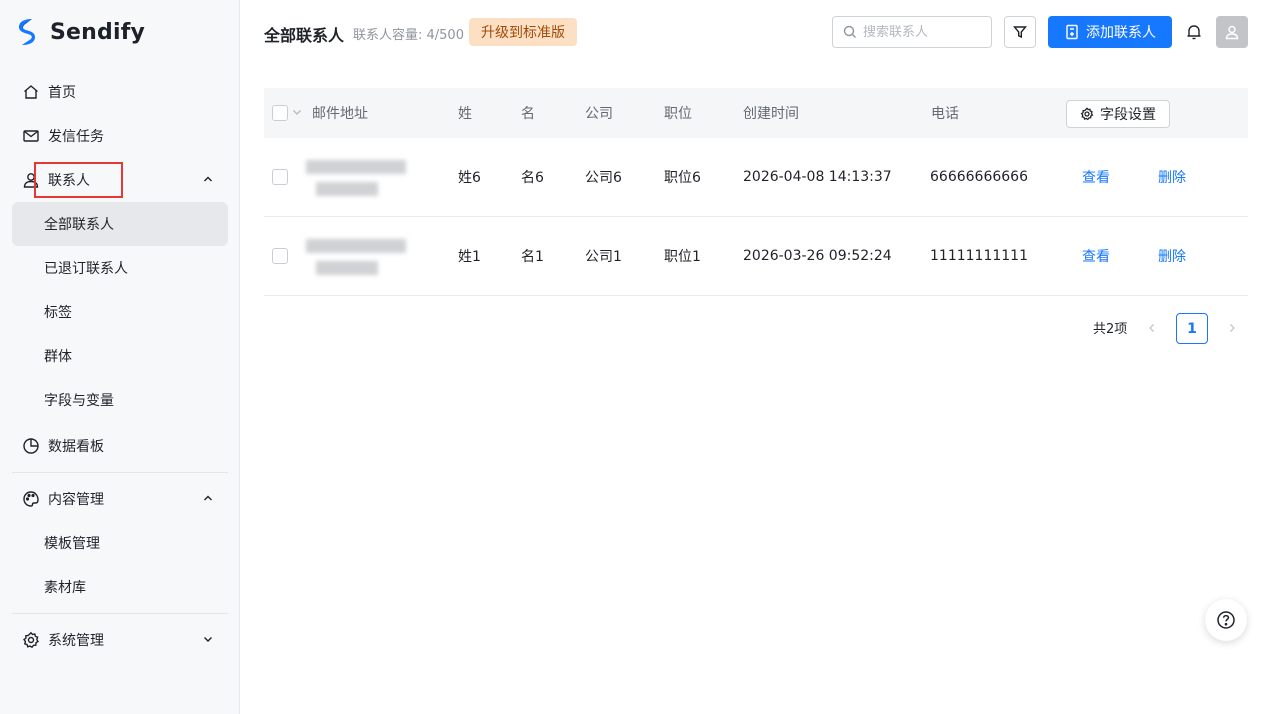 The width and height of the screenshot is (1272, 714). What do you see at coordinates (340, 114) in the screenshot?
I see `column-email: 邮件地址` at bounding box center [340, 114].